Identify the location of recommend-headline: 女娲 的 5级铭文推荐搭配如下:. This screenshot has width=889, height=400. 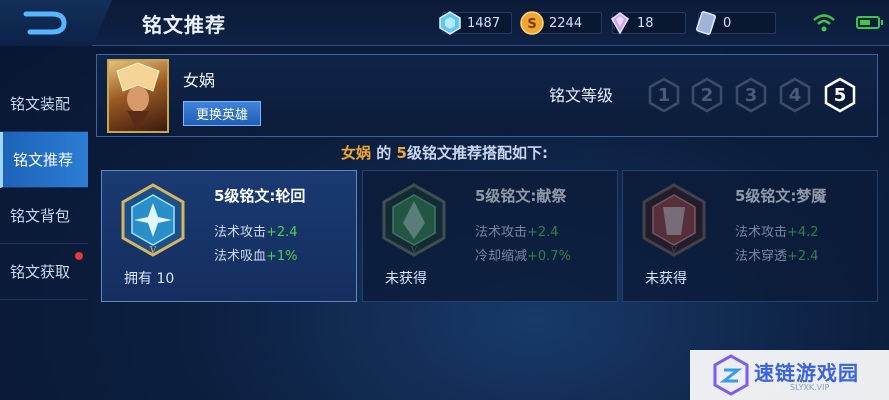
(444, 152).